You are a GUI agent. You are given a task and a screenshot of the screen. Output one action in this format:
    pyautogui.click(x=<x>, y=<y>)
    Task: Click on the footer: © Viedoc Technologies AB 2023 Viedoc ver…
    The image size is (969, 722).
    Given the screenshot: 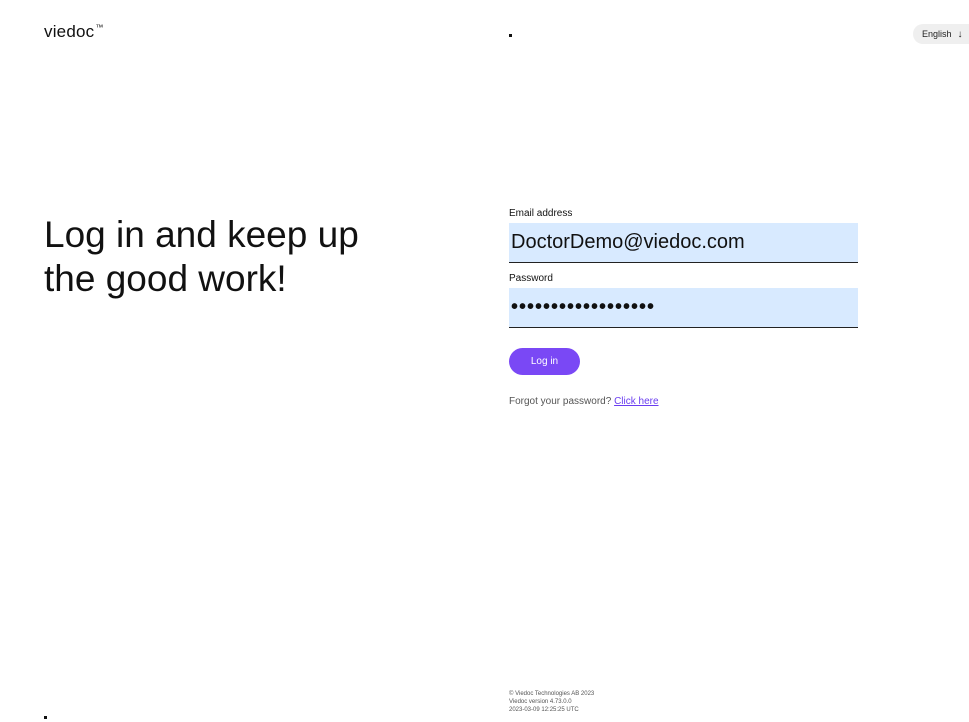 What is the action you would take?
    pyautogui.click(x=551, y=702)
    